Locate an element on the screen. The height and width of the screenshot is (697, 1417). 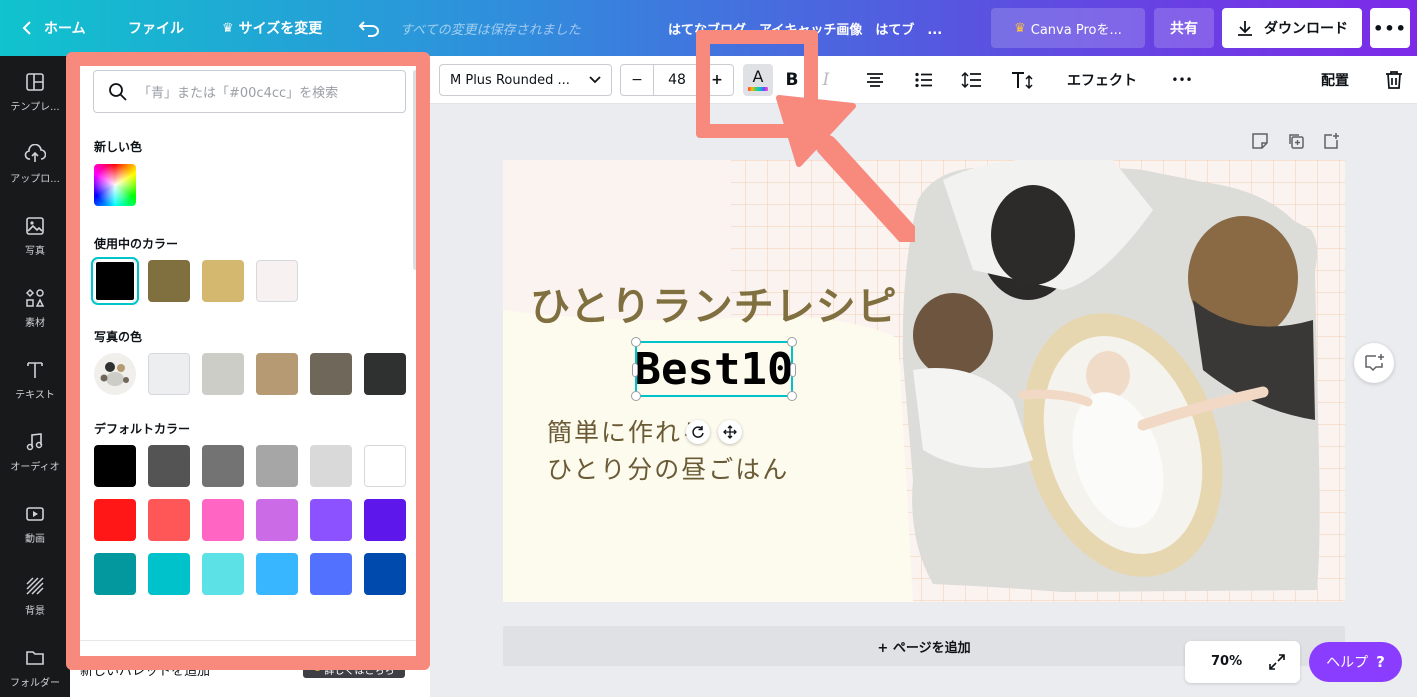
fullscreen-icon is located at coordinates (1277, 662).